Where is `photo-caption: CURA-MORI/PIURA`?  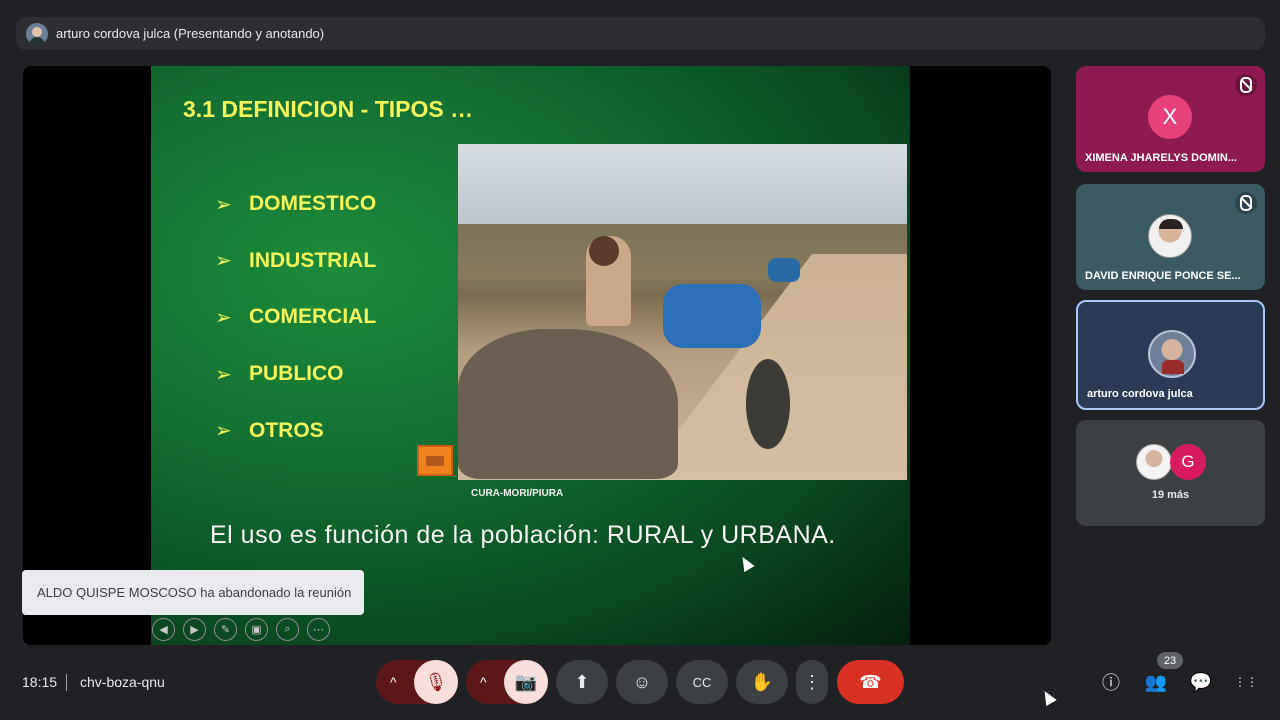 photo-caption: CURA-MORI/PIURA is located at coordinates (517, 493).